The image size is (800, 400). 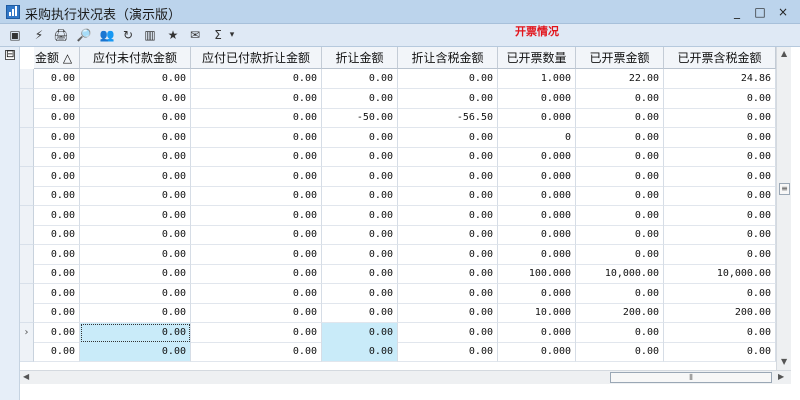 I want to click on col-header-unpaid: 应付未付款金额, so click(x=135, y=58).